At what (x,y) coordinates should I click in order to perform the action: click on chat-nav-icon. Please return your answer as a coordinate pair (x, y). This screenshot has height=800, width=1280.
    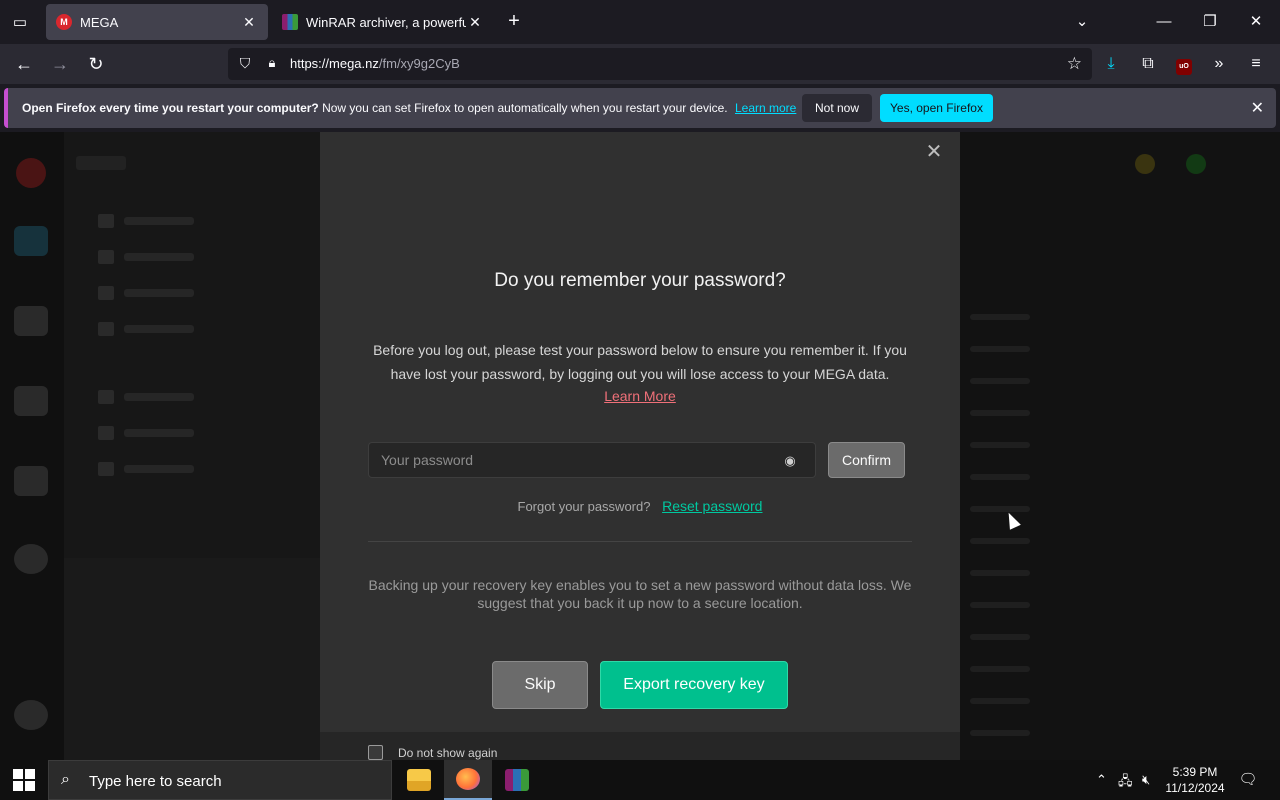
    Looking at the image, I should click on (31, 401).